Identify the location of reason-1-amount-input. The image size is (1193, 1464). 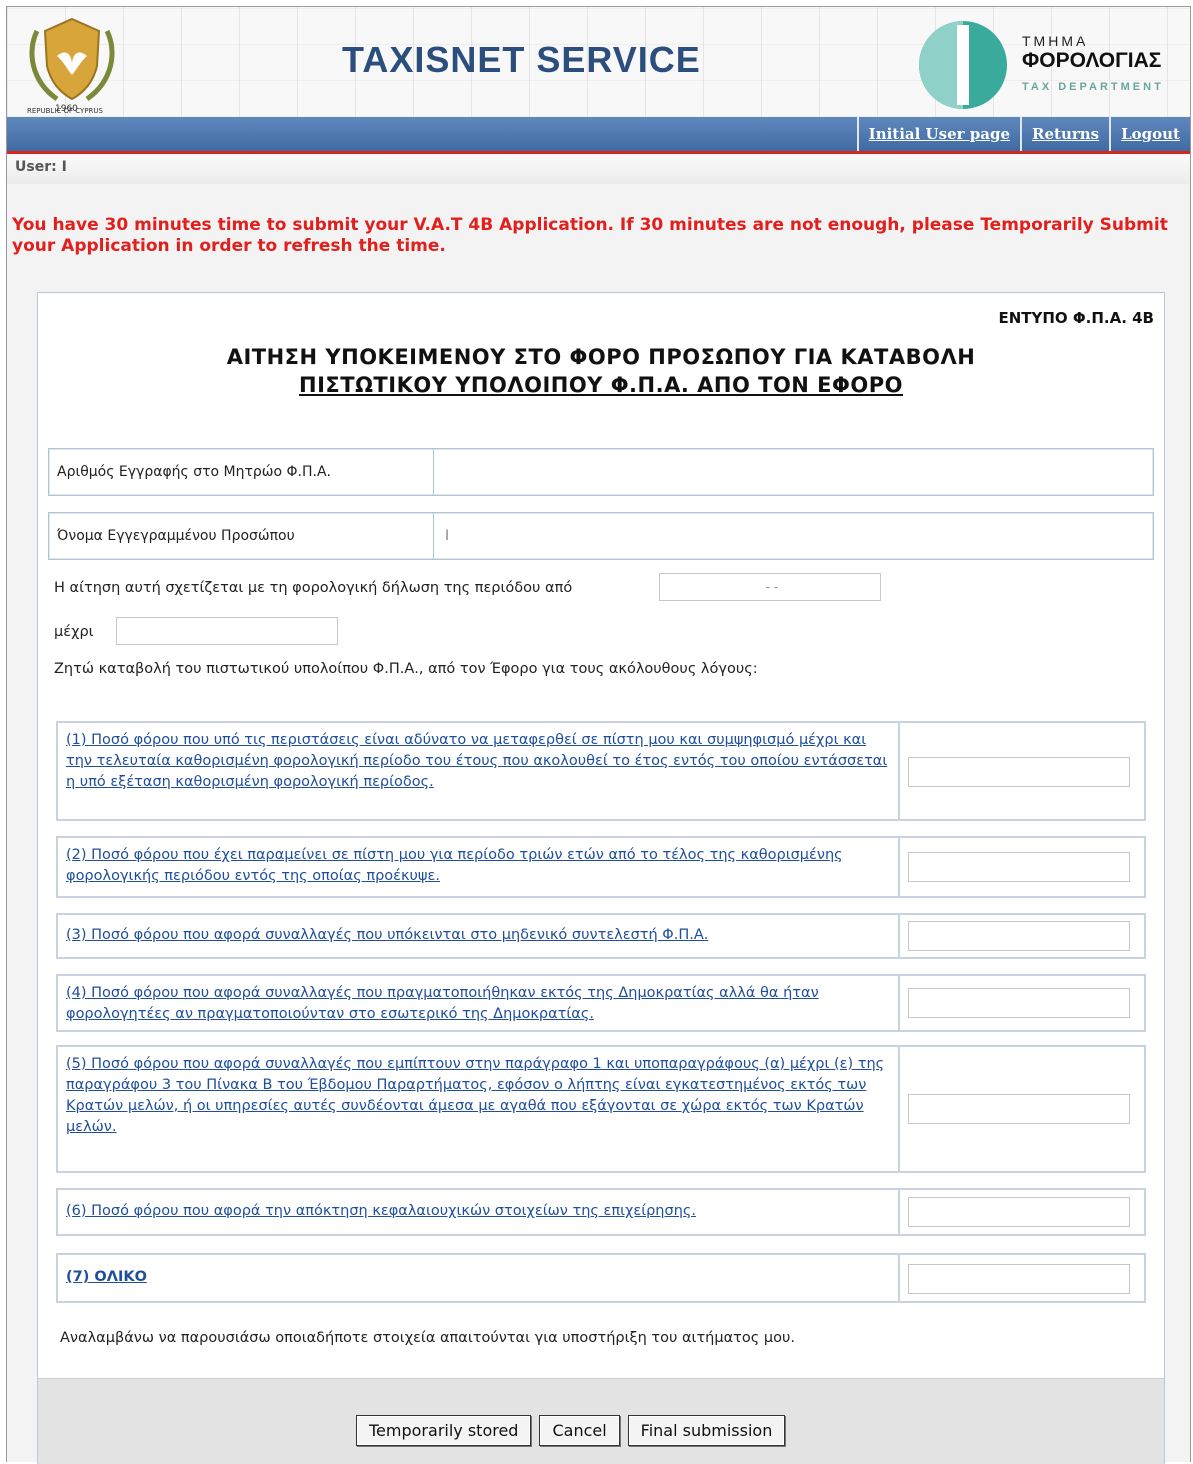
(1019, 772).